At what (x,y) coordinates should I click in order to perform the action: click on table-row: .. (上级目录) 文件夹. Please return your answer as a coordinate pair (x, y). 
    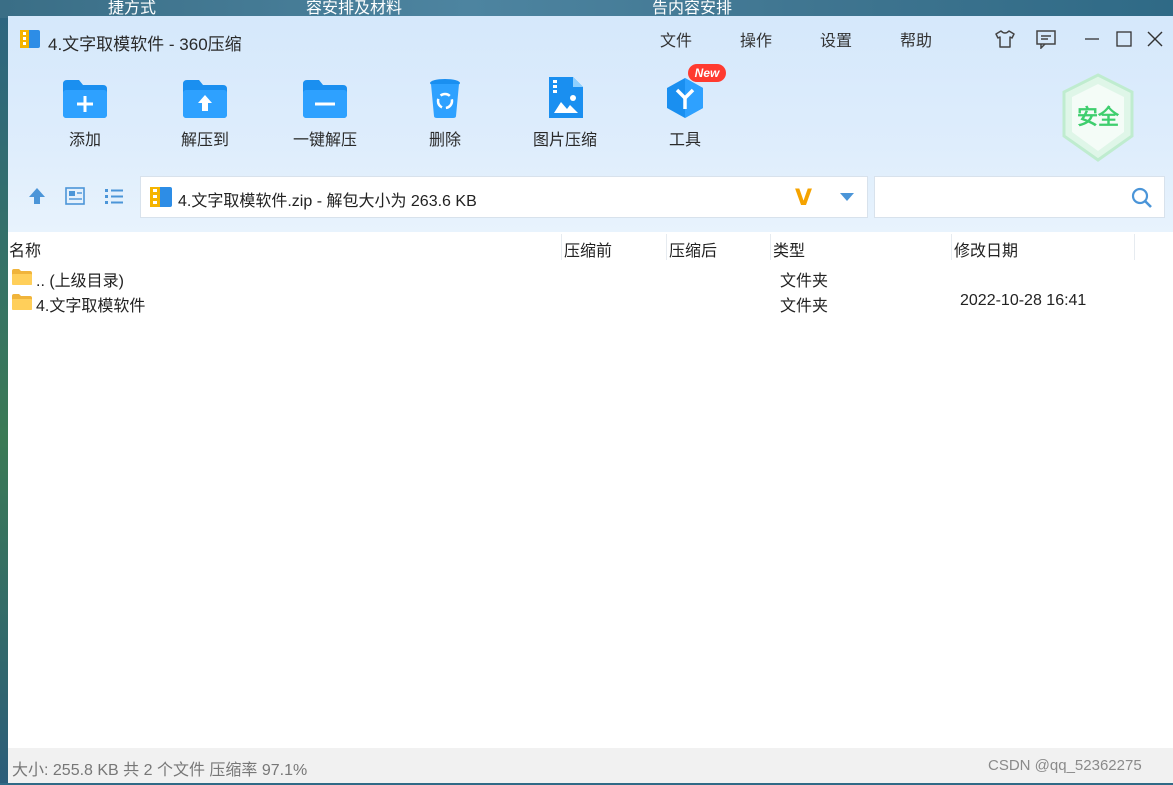
    Looking at the image, I should click on (590, 277).